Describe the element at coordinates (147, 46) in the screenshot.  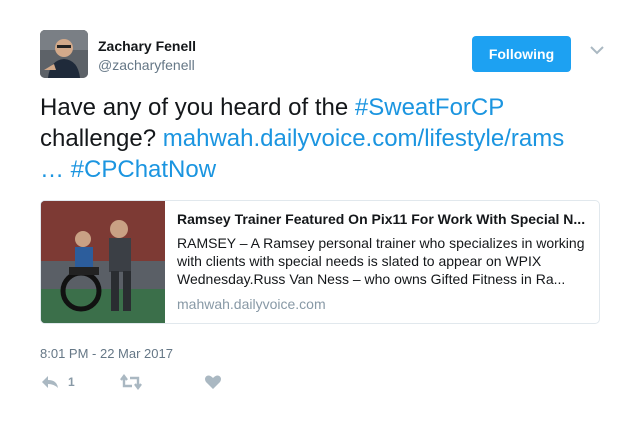
I see `author-name: Zachary Fenell` at that location.